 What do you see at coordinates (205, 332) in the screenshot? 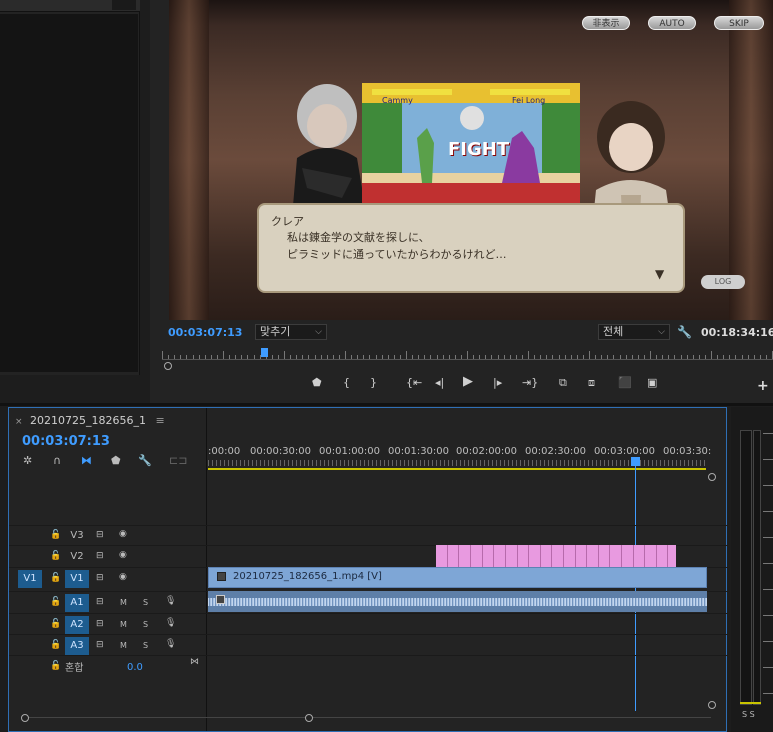
I see `playhead-timecode: 00:03:07:13` at bounding box center [205, 332].